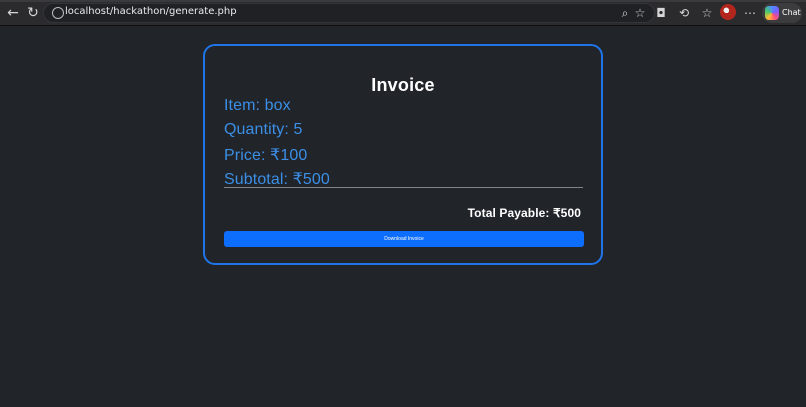 The height and width of the screenshot is (407, 806). I want to click on favorite-star-icon: ☆, so click(640, 13).